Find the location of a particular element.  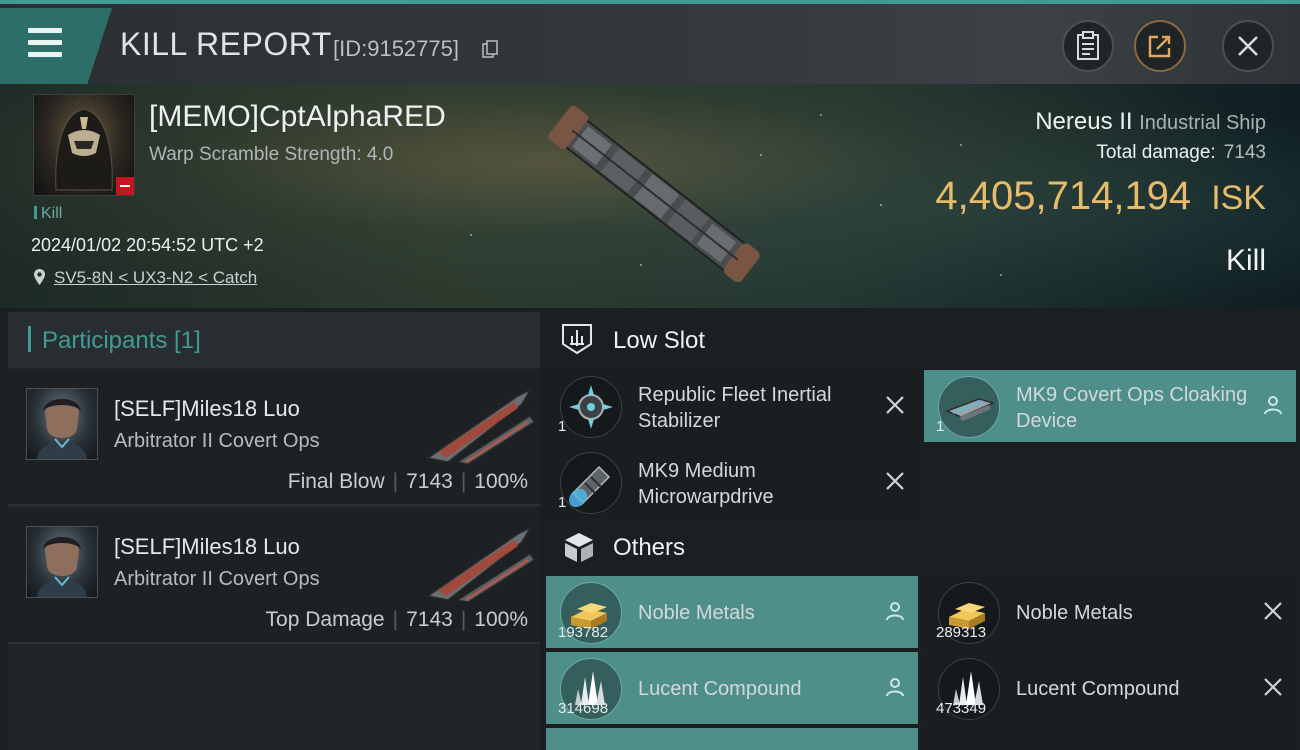

loss-badge is located at coordinates (125, 186).